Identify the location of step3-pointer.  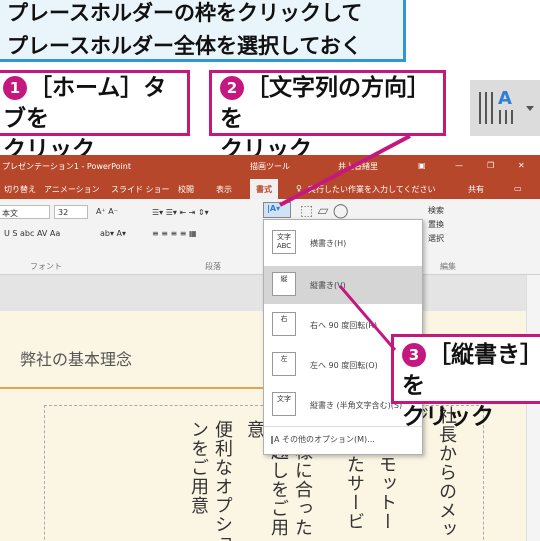
(367, 318).